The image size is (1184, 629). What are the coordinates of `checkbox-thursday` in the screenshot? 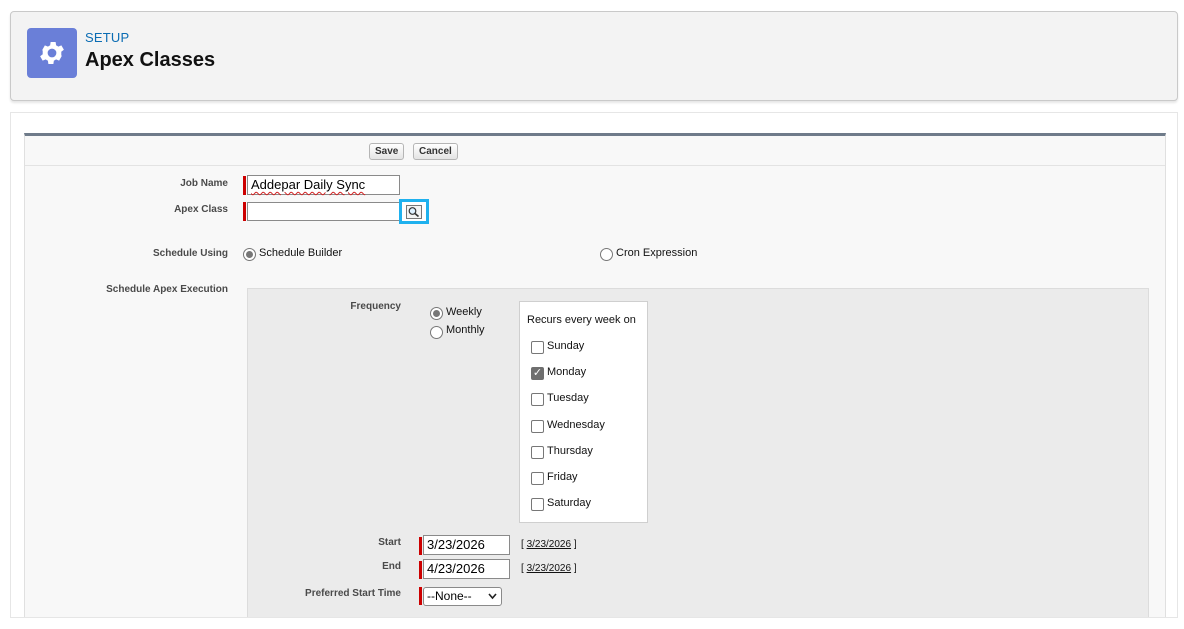 It's located at (537, 452).